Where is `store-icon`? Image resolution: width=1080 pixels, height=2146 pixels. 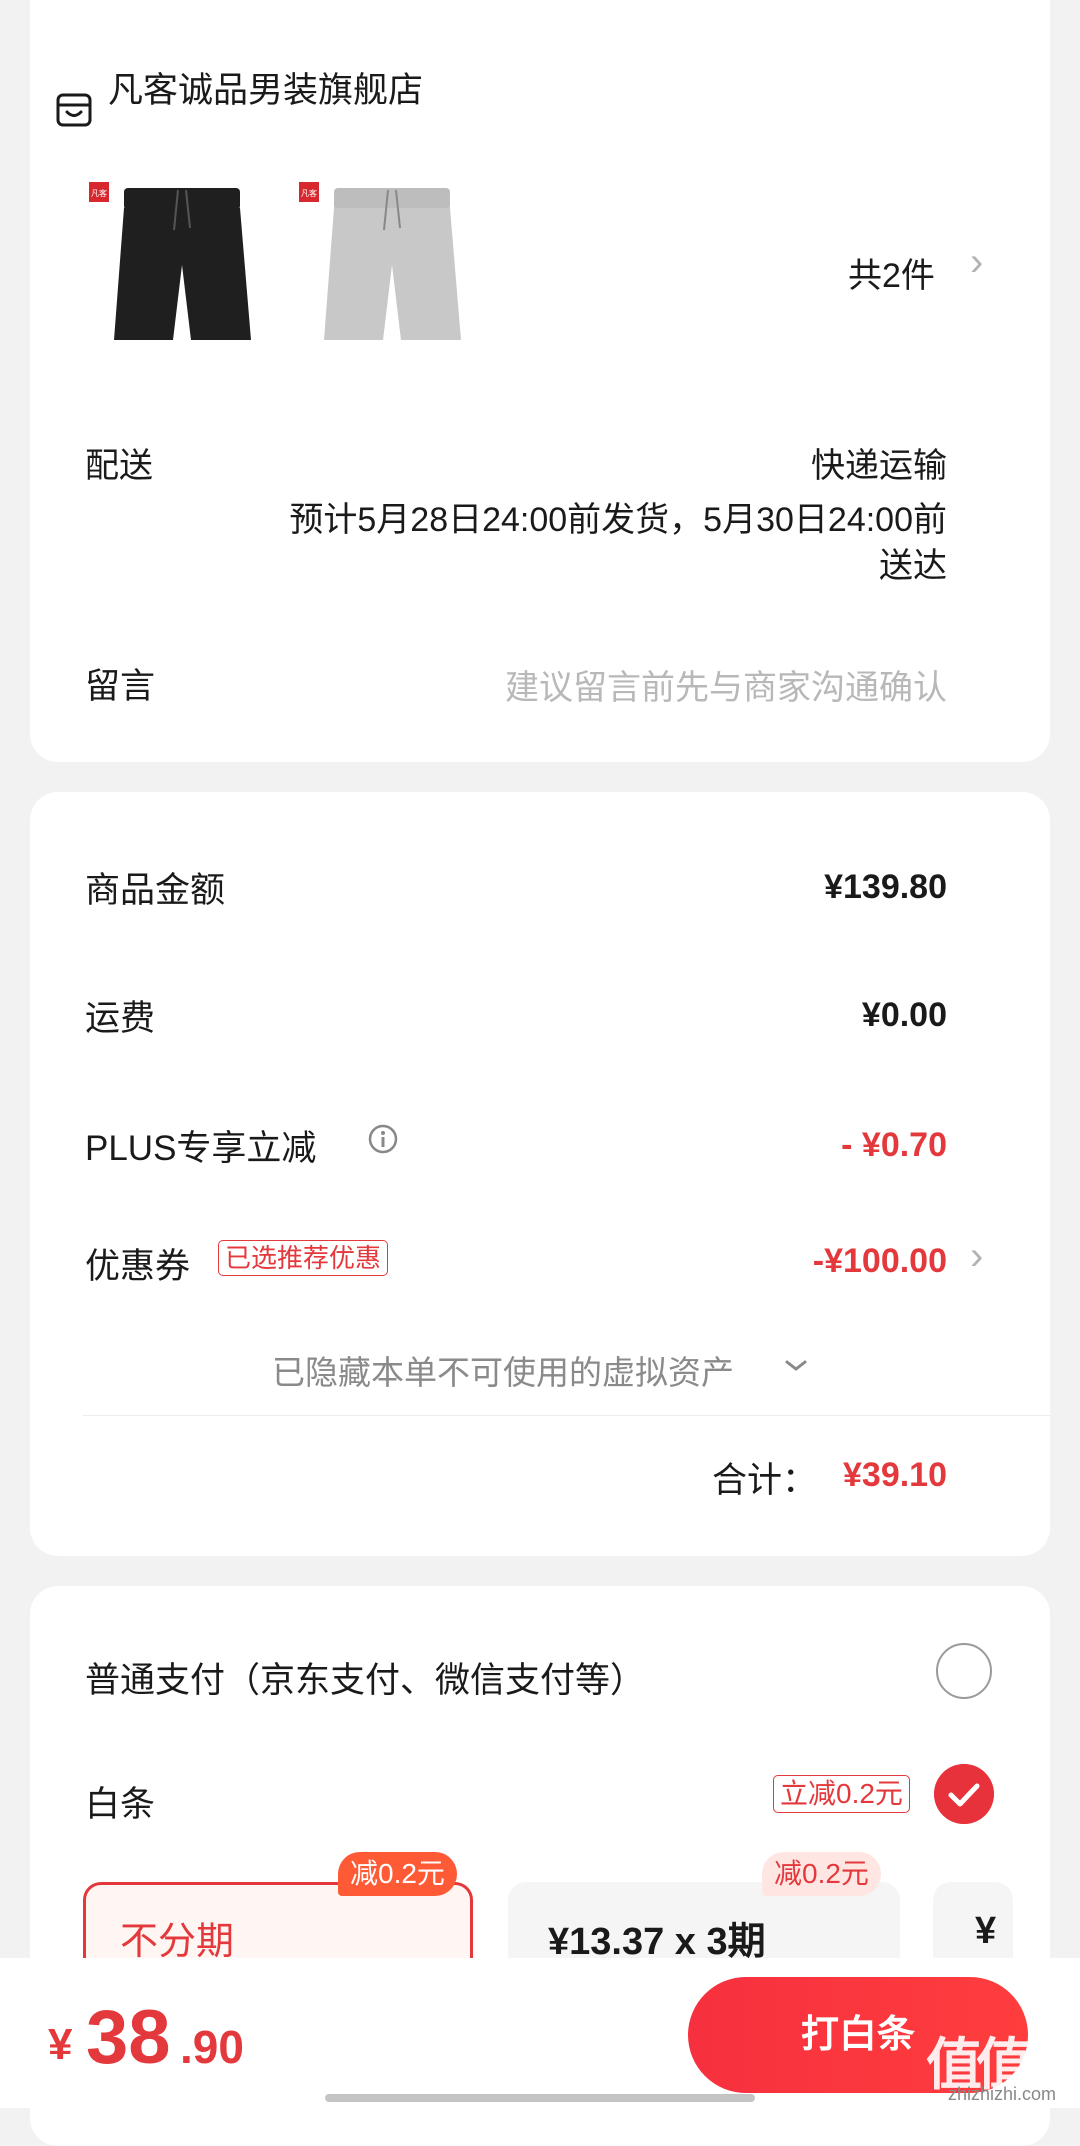
store-icon is located at coordinates (74, 110).